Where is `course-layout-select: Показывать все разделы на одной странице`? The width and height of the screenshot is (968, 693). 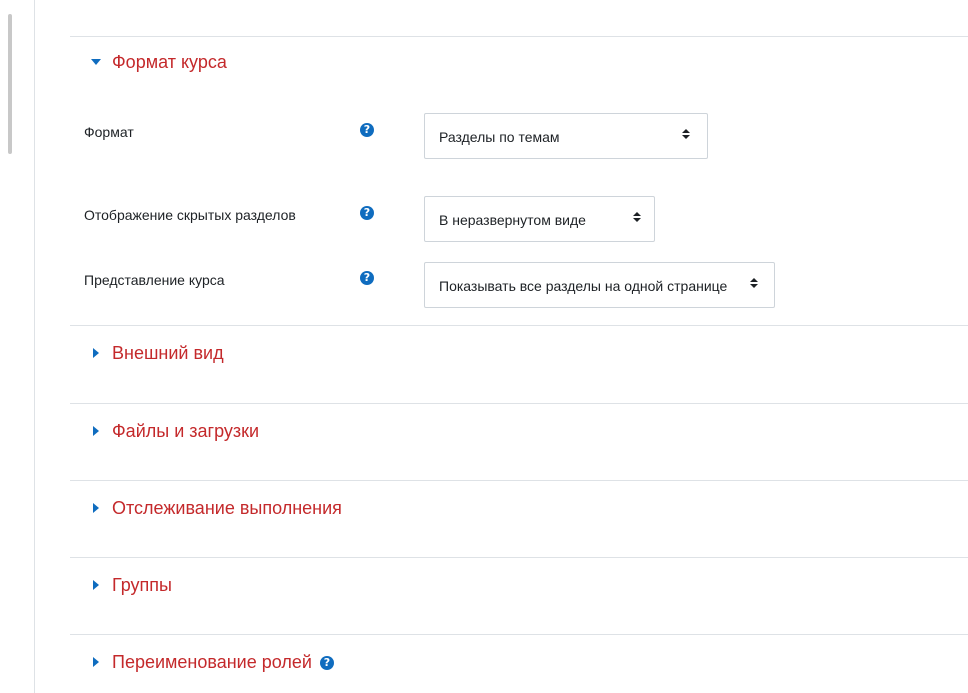 course-layout-select: Показывать все разделы на одной странице is located at coordinates (599, 285).